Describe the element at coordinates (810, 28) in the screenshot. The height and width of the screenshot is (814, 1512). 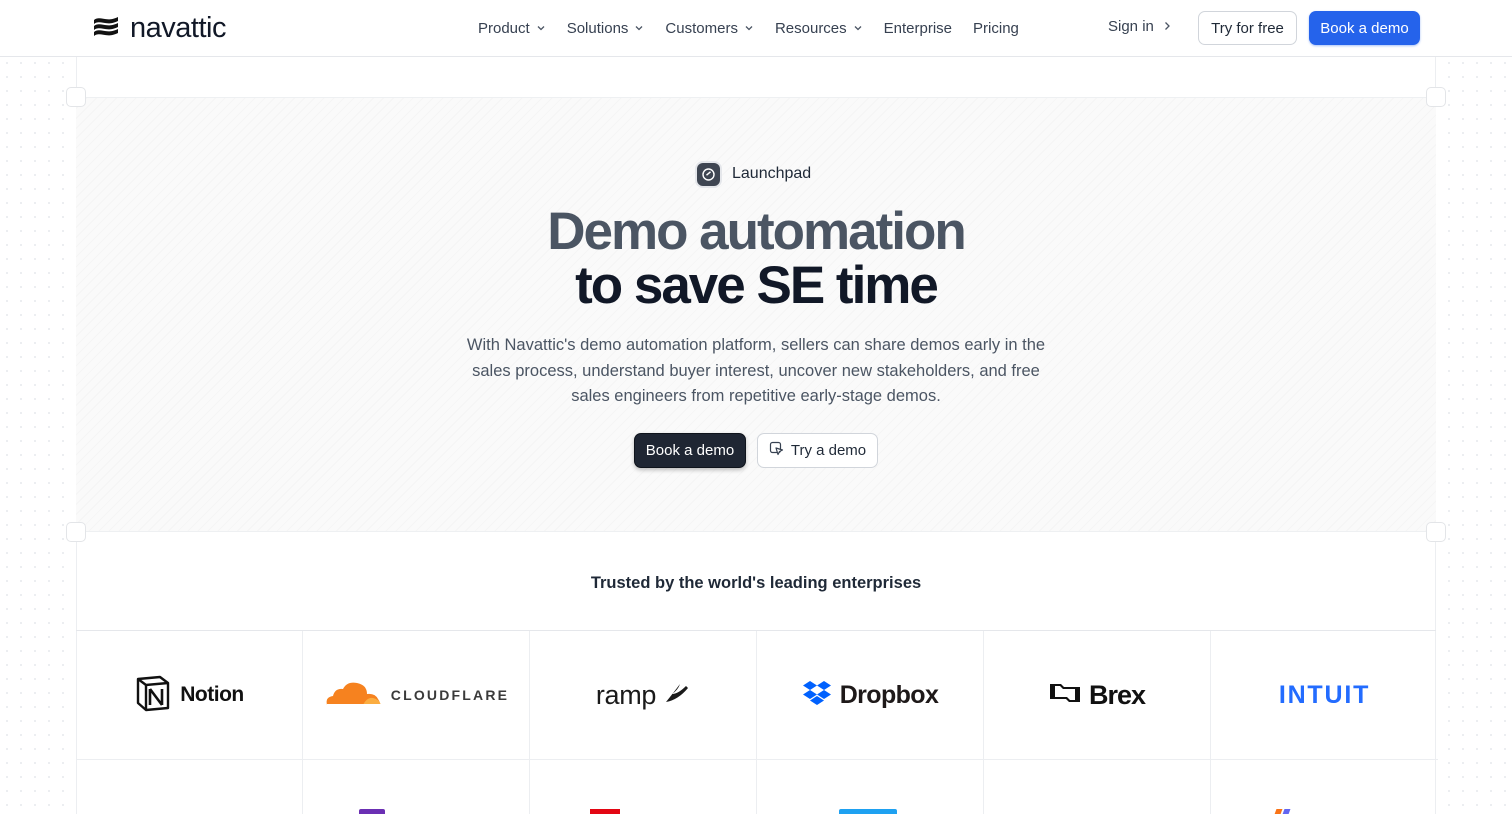
I see `nav-item-label: Resources` at that location.